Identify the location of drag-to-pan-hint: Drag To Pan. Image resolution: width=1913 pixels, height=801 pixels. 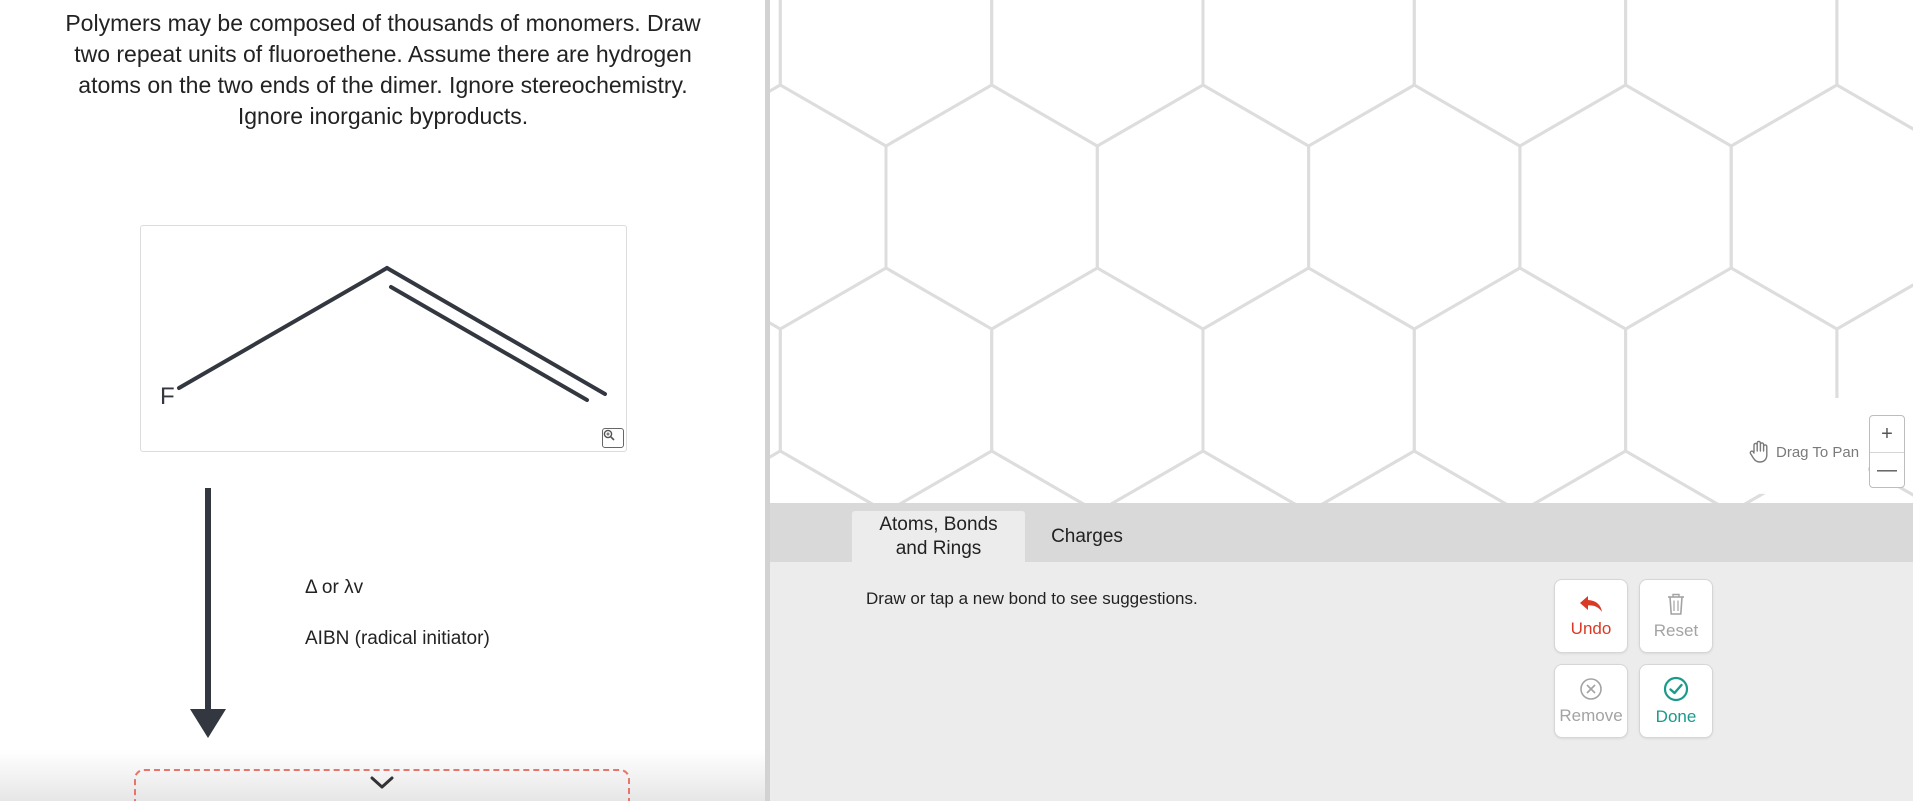
(1803, 452).